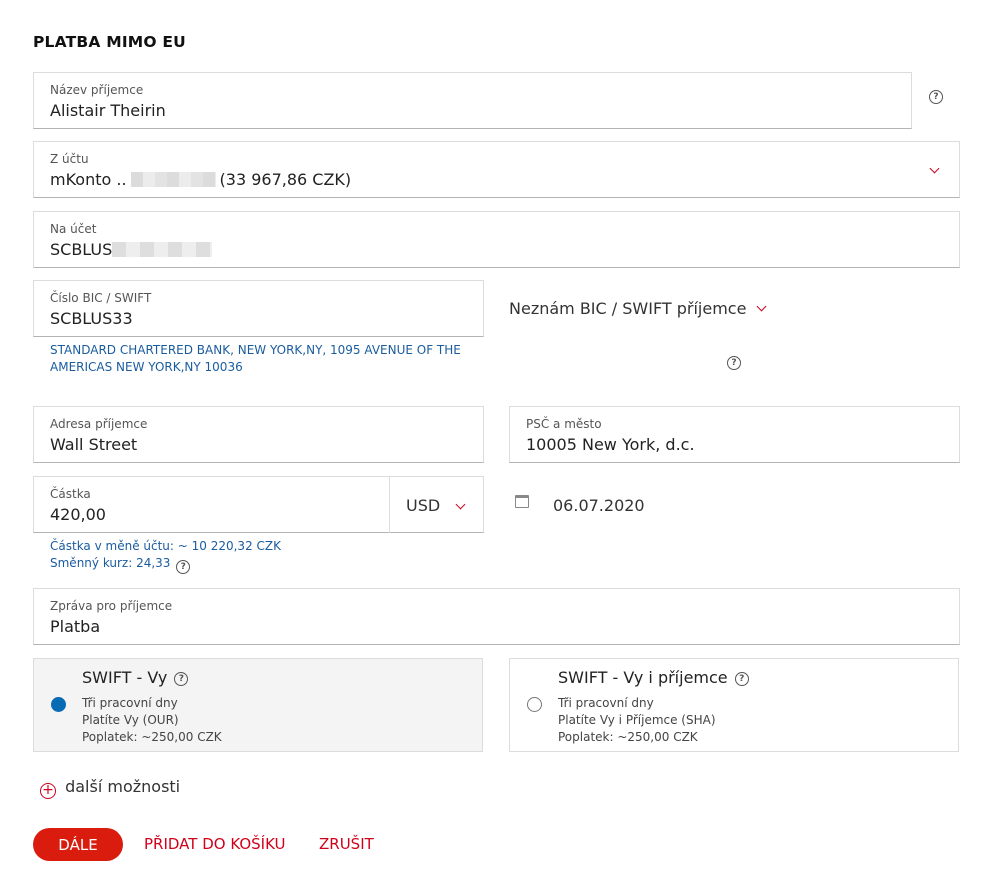 The height and width of the screenshot is (892, 1000). What do you see at coordinates (91, 318) in the screenshot?
I see `bic-value: SCBLUS33` at bounding box center [91, 318].